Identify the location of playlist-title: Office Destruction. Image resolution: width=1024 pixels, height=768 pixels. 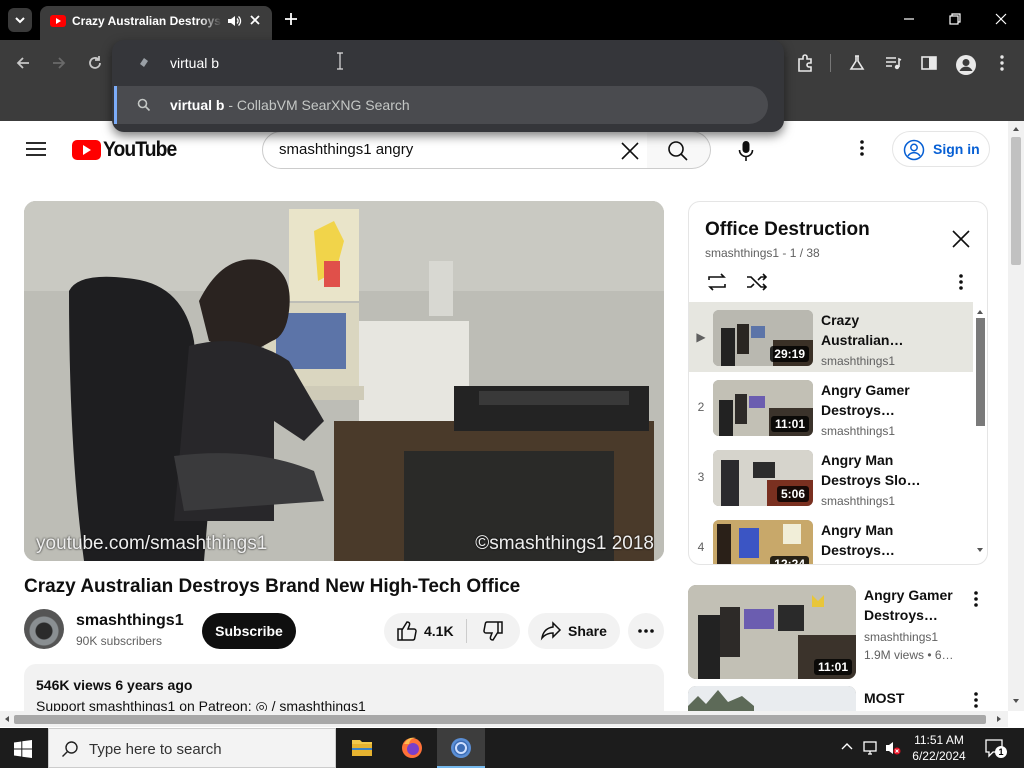
(787, 230).